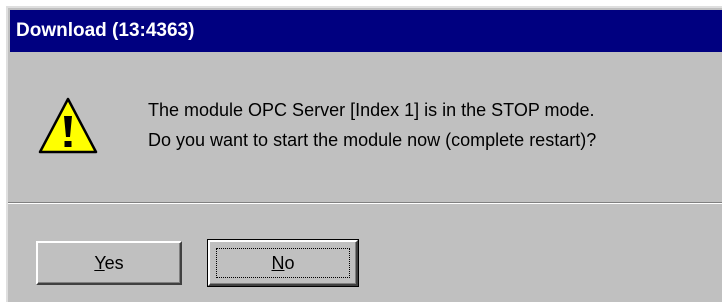  What do you see at coordinates (366, 31) in the screenshot?
I see `dialog-title: Download (13:4363)` at bounding box center [366, 31].